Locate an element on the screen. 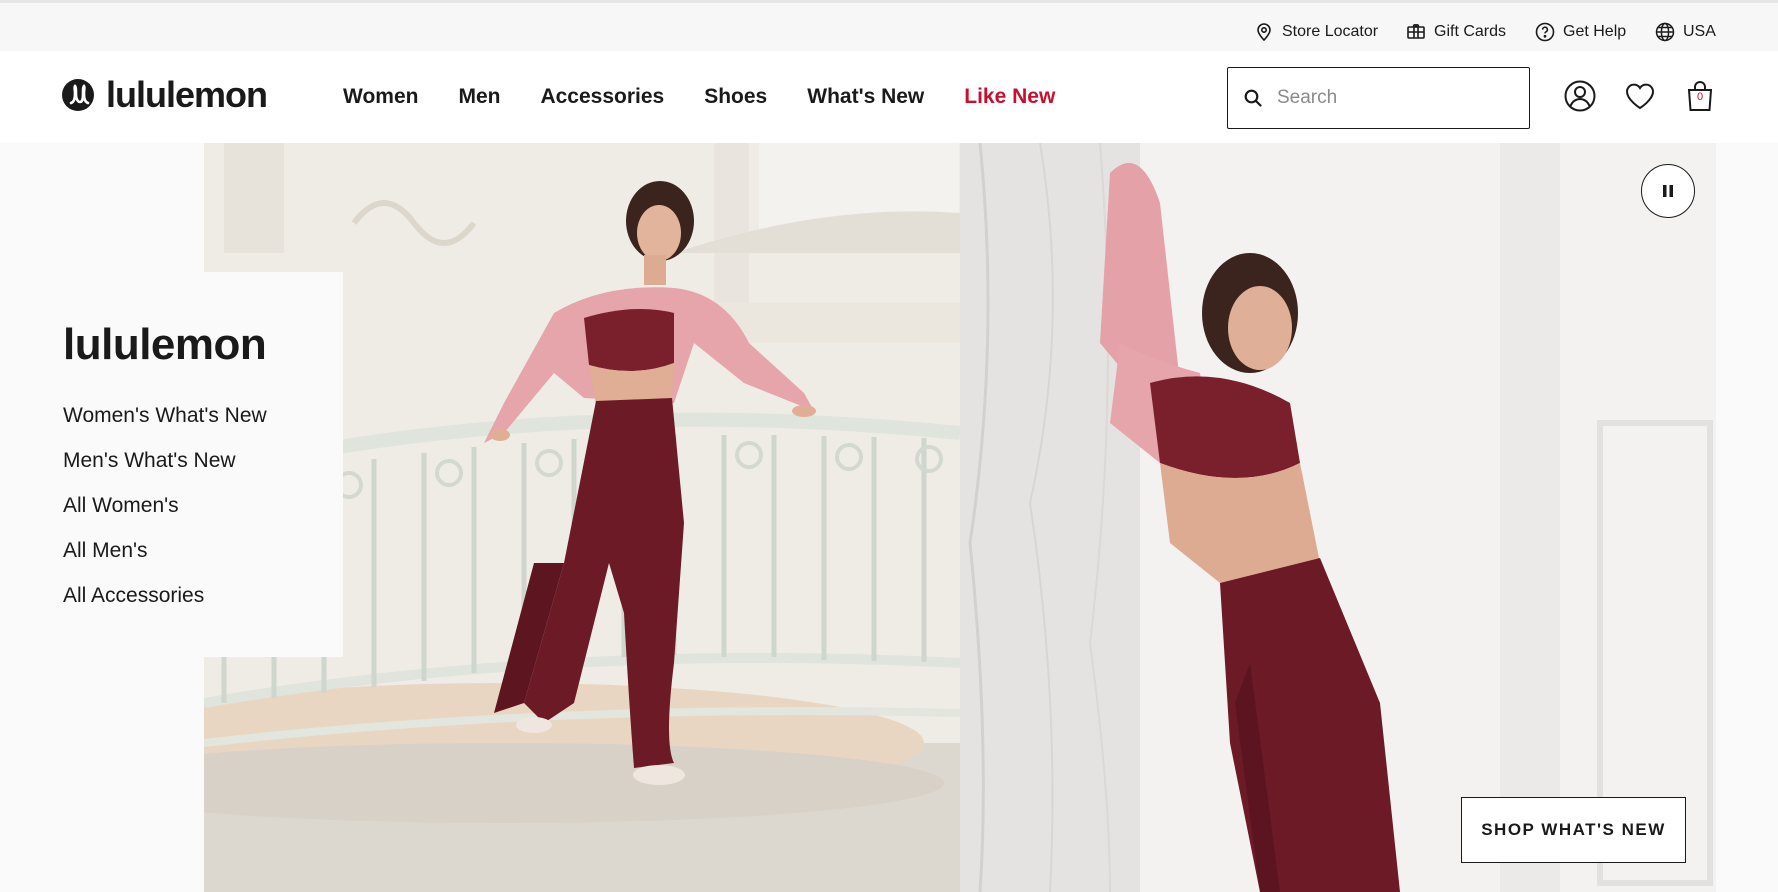 Image resolution: width=1778 pixels, height=892 pixels. help-circle-icon is located at coordinates (1545, 32).